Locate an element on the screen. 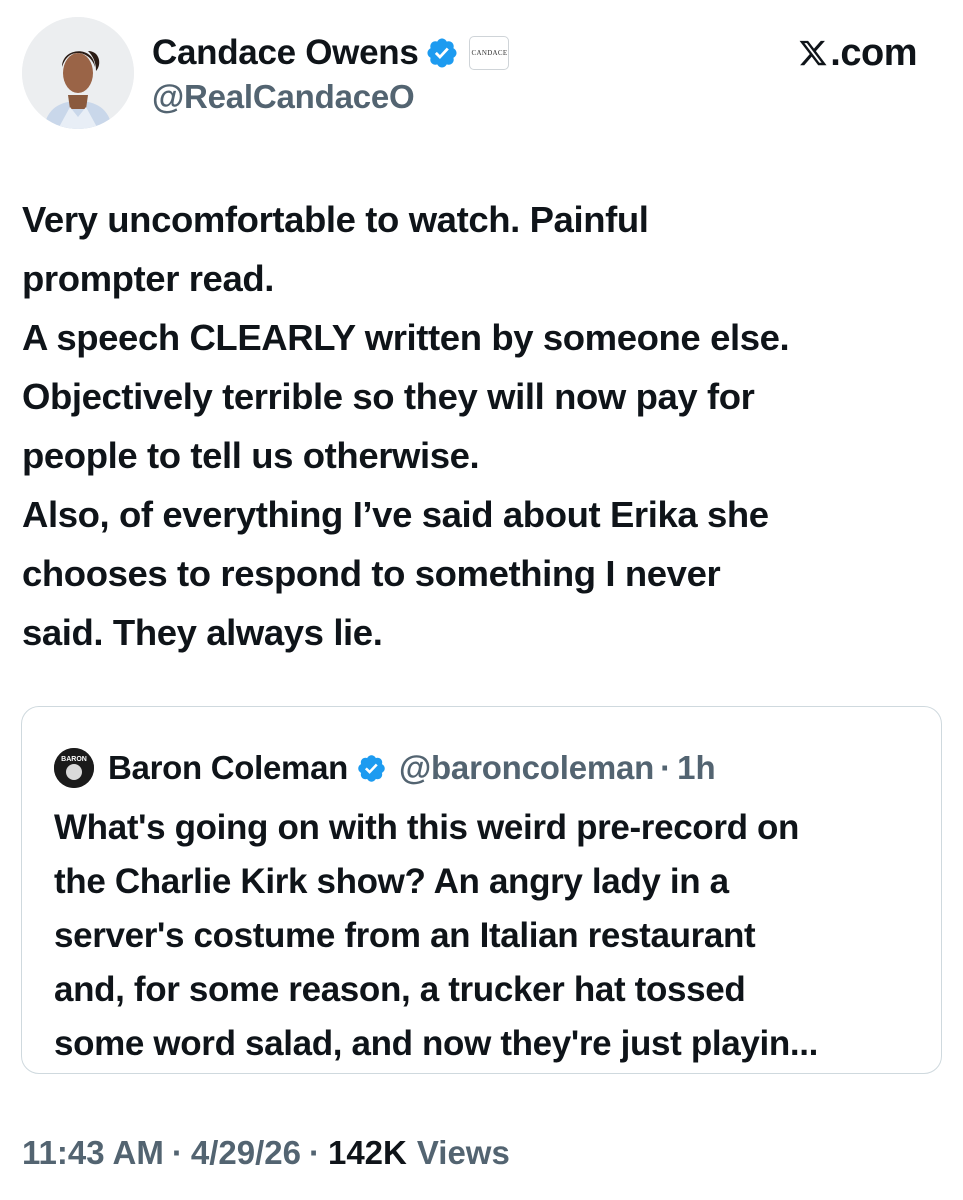  views-count: 142K is located at coordinates (367, 1153).